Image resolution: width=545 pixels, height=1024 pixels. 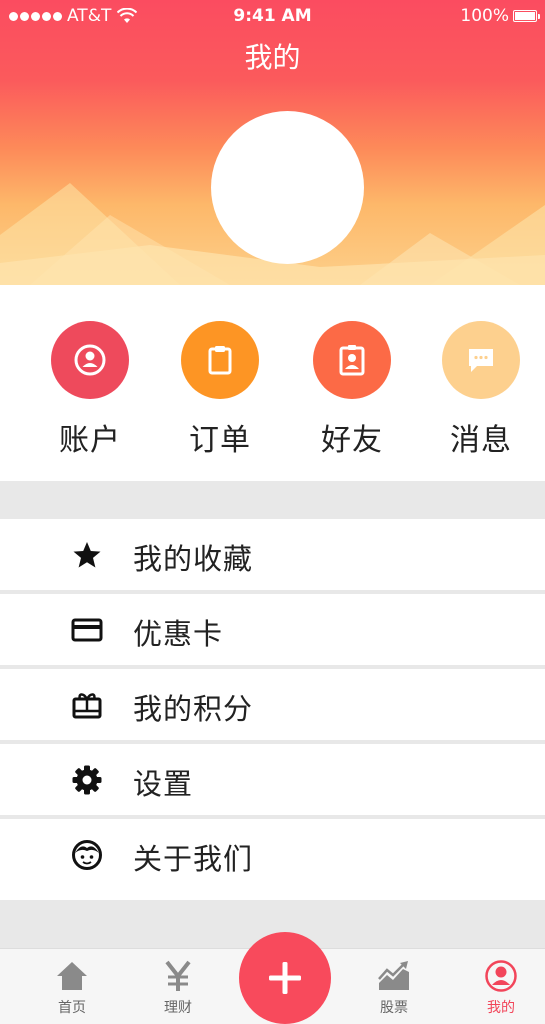 What do you see at coordinates (272, 858) in the screenshot?
I see `menu-item-about: 关于我们` at bounding box center [272, 858].